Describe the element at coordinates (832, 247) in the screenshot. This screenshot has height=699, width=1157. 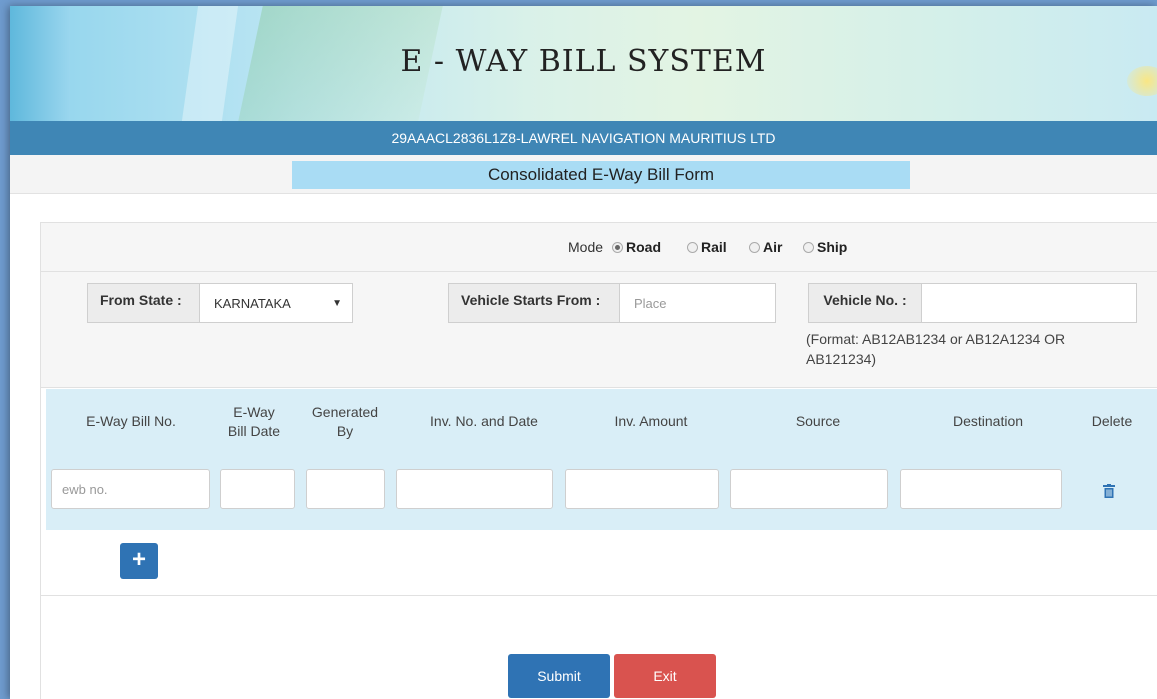
I see `mode-option-label: Ship` at that location.